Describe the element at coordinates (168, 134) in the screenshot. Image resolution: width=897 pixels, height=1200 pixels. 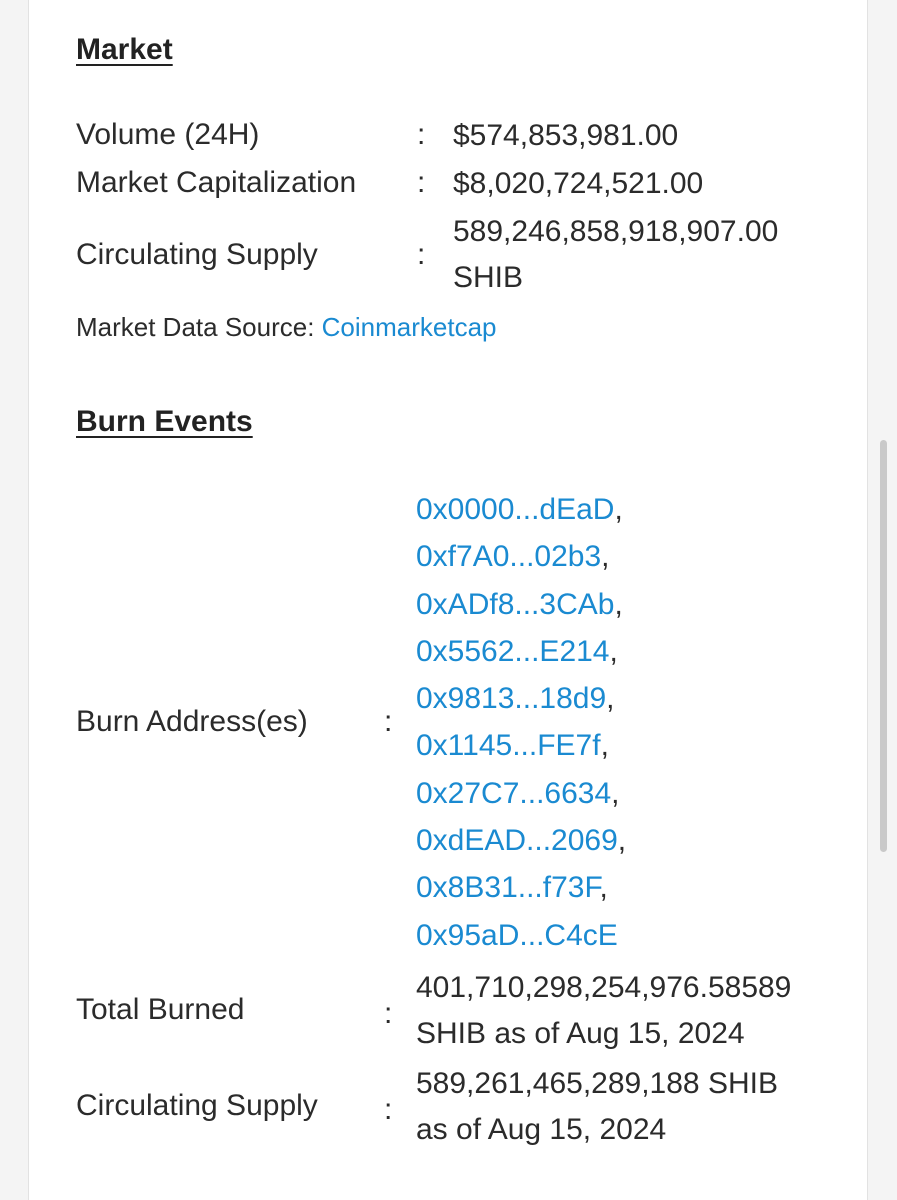
I see `volume-label: Volume (24H)` at that location.